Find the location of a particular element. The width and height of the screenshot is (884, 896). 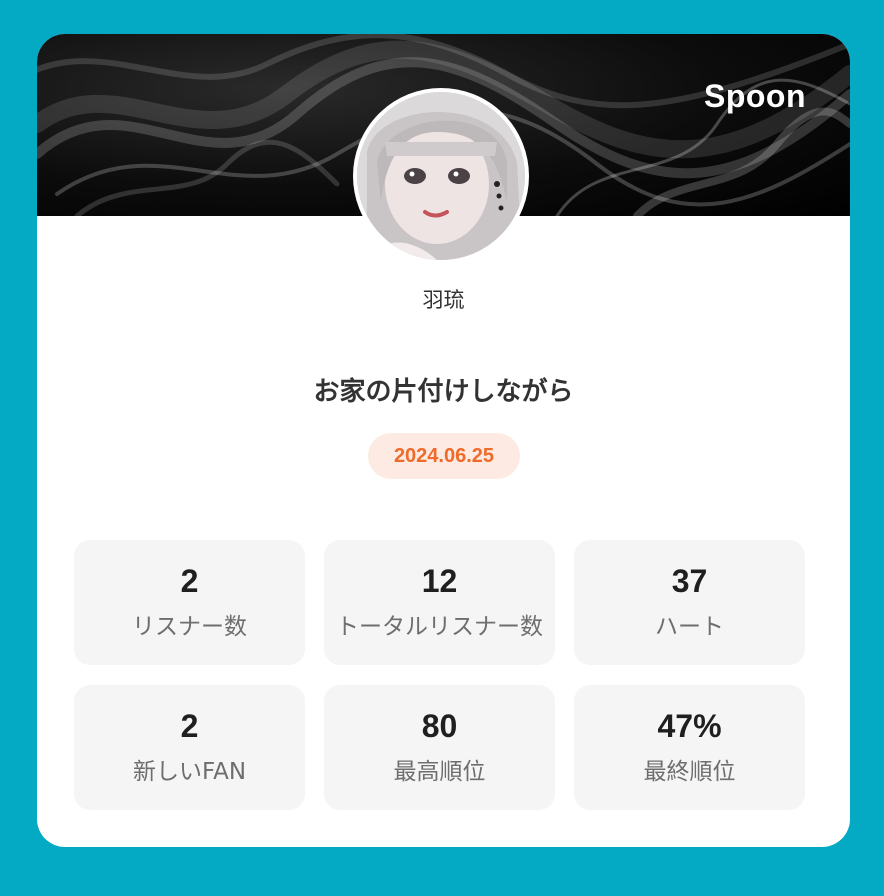

avatar-illustration is located at coordinates (441, 176).